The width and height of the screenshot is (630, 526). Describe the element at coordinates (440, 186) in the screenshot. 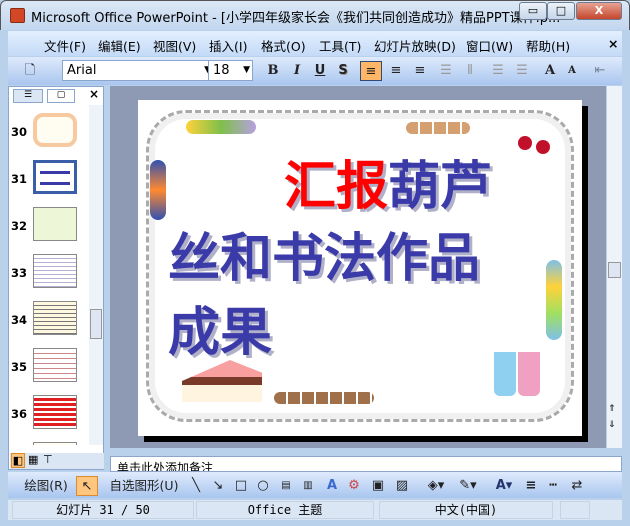

I see `title-text: 葫芦` at that location.